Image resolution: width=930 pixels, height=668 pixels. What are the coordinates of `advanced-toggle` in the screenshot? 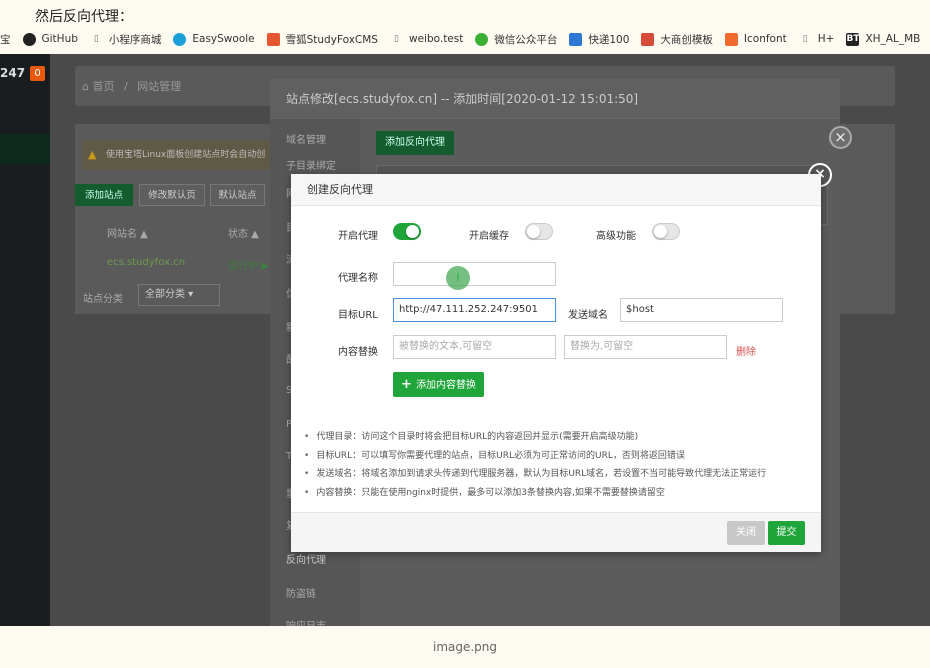 It's located at (666, 231).